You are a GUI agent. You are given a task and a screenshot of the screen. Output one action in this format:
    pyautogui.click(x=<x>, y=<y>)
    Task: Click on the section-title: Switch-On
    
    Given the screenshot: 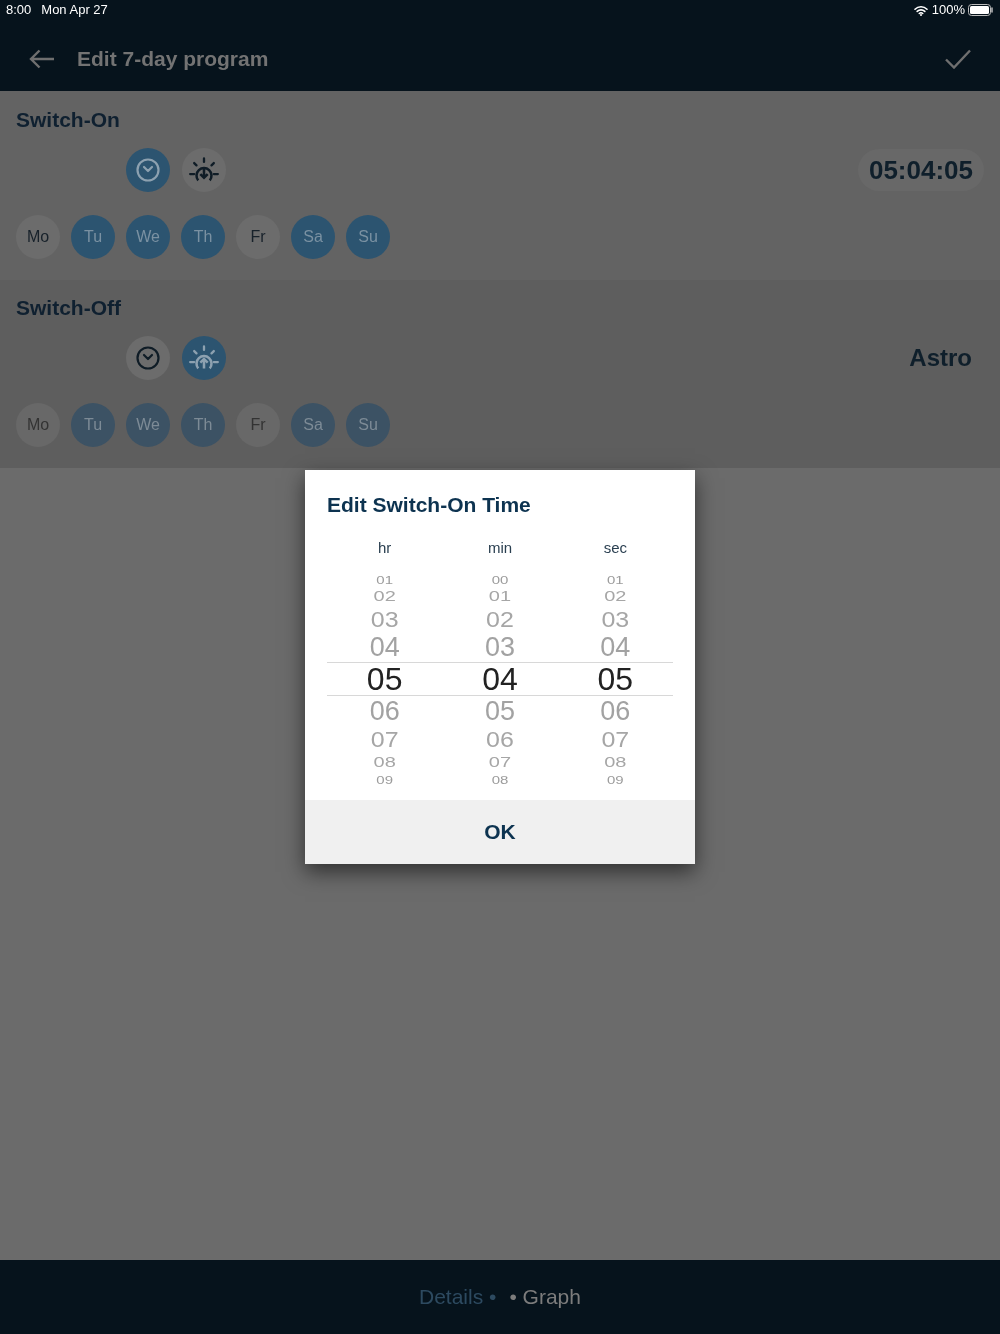 What is the action you would take?
    pyautogui.click(x=68, y=120)
    